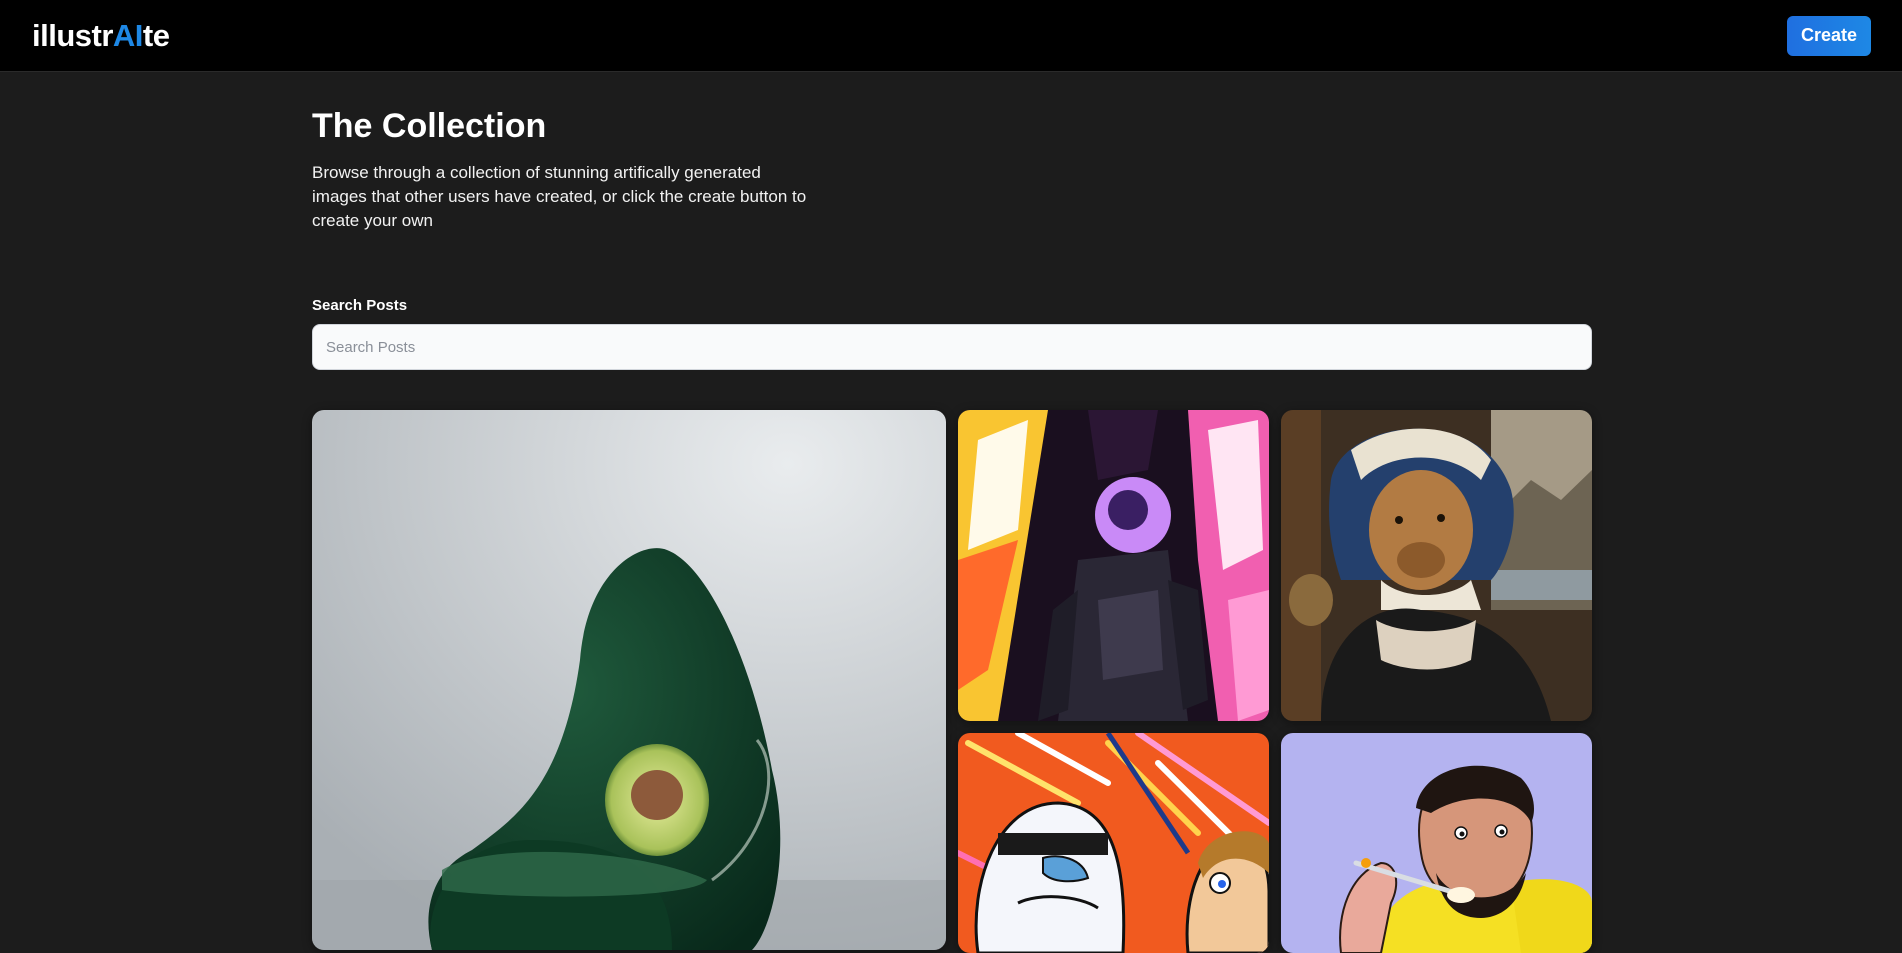 This screenshot has height=953, width=1902. I want to click on create-button: Create, so click(1829, 35).